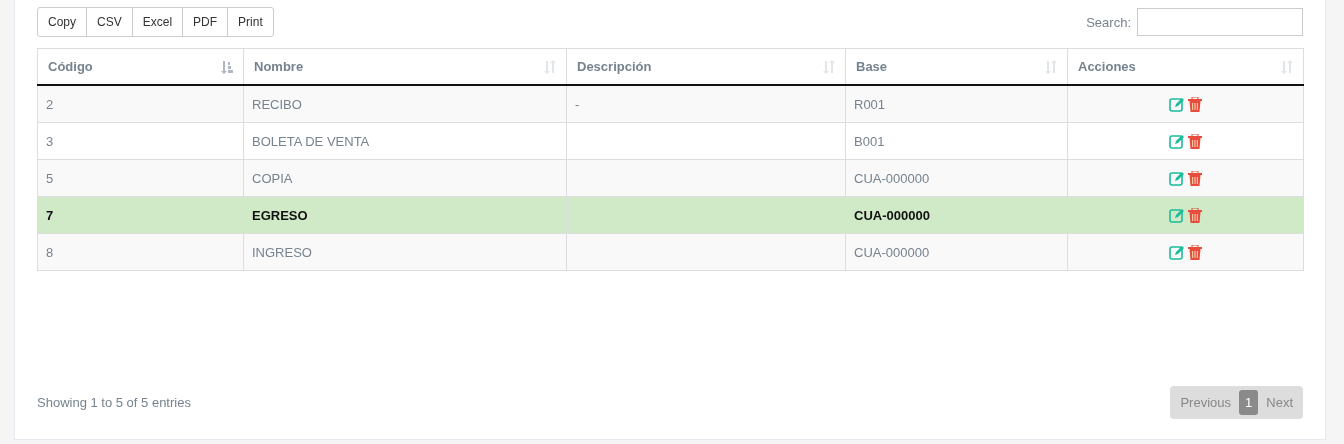 This screenshot has height=444, width=1344. I want to click on export-button: CSV, so click(109, 22).